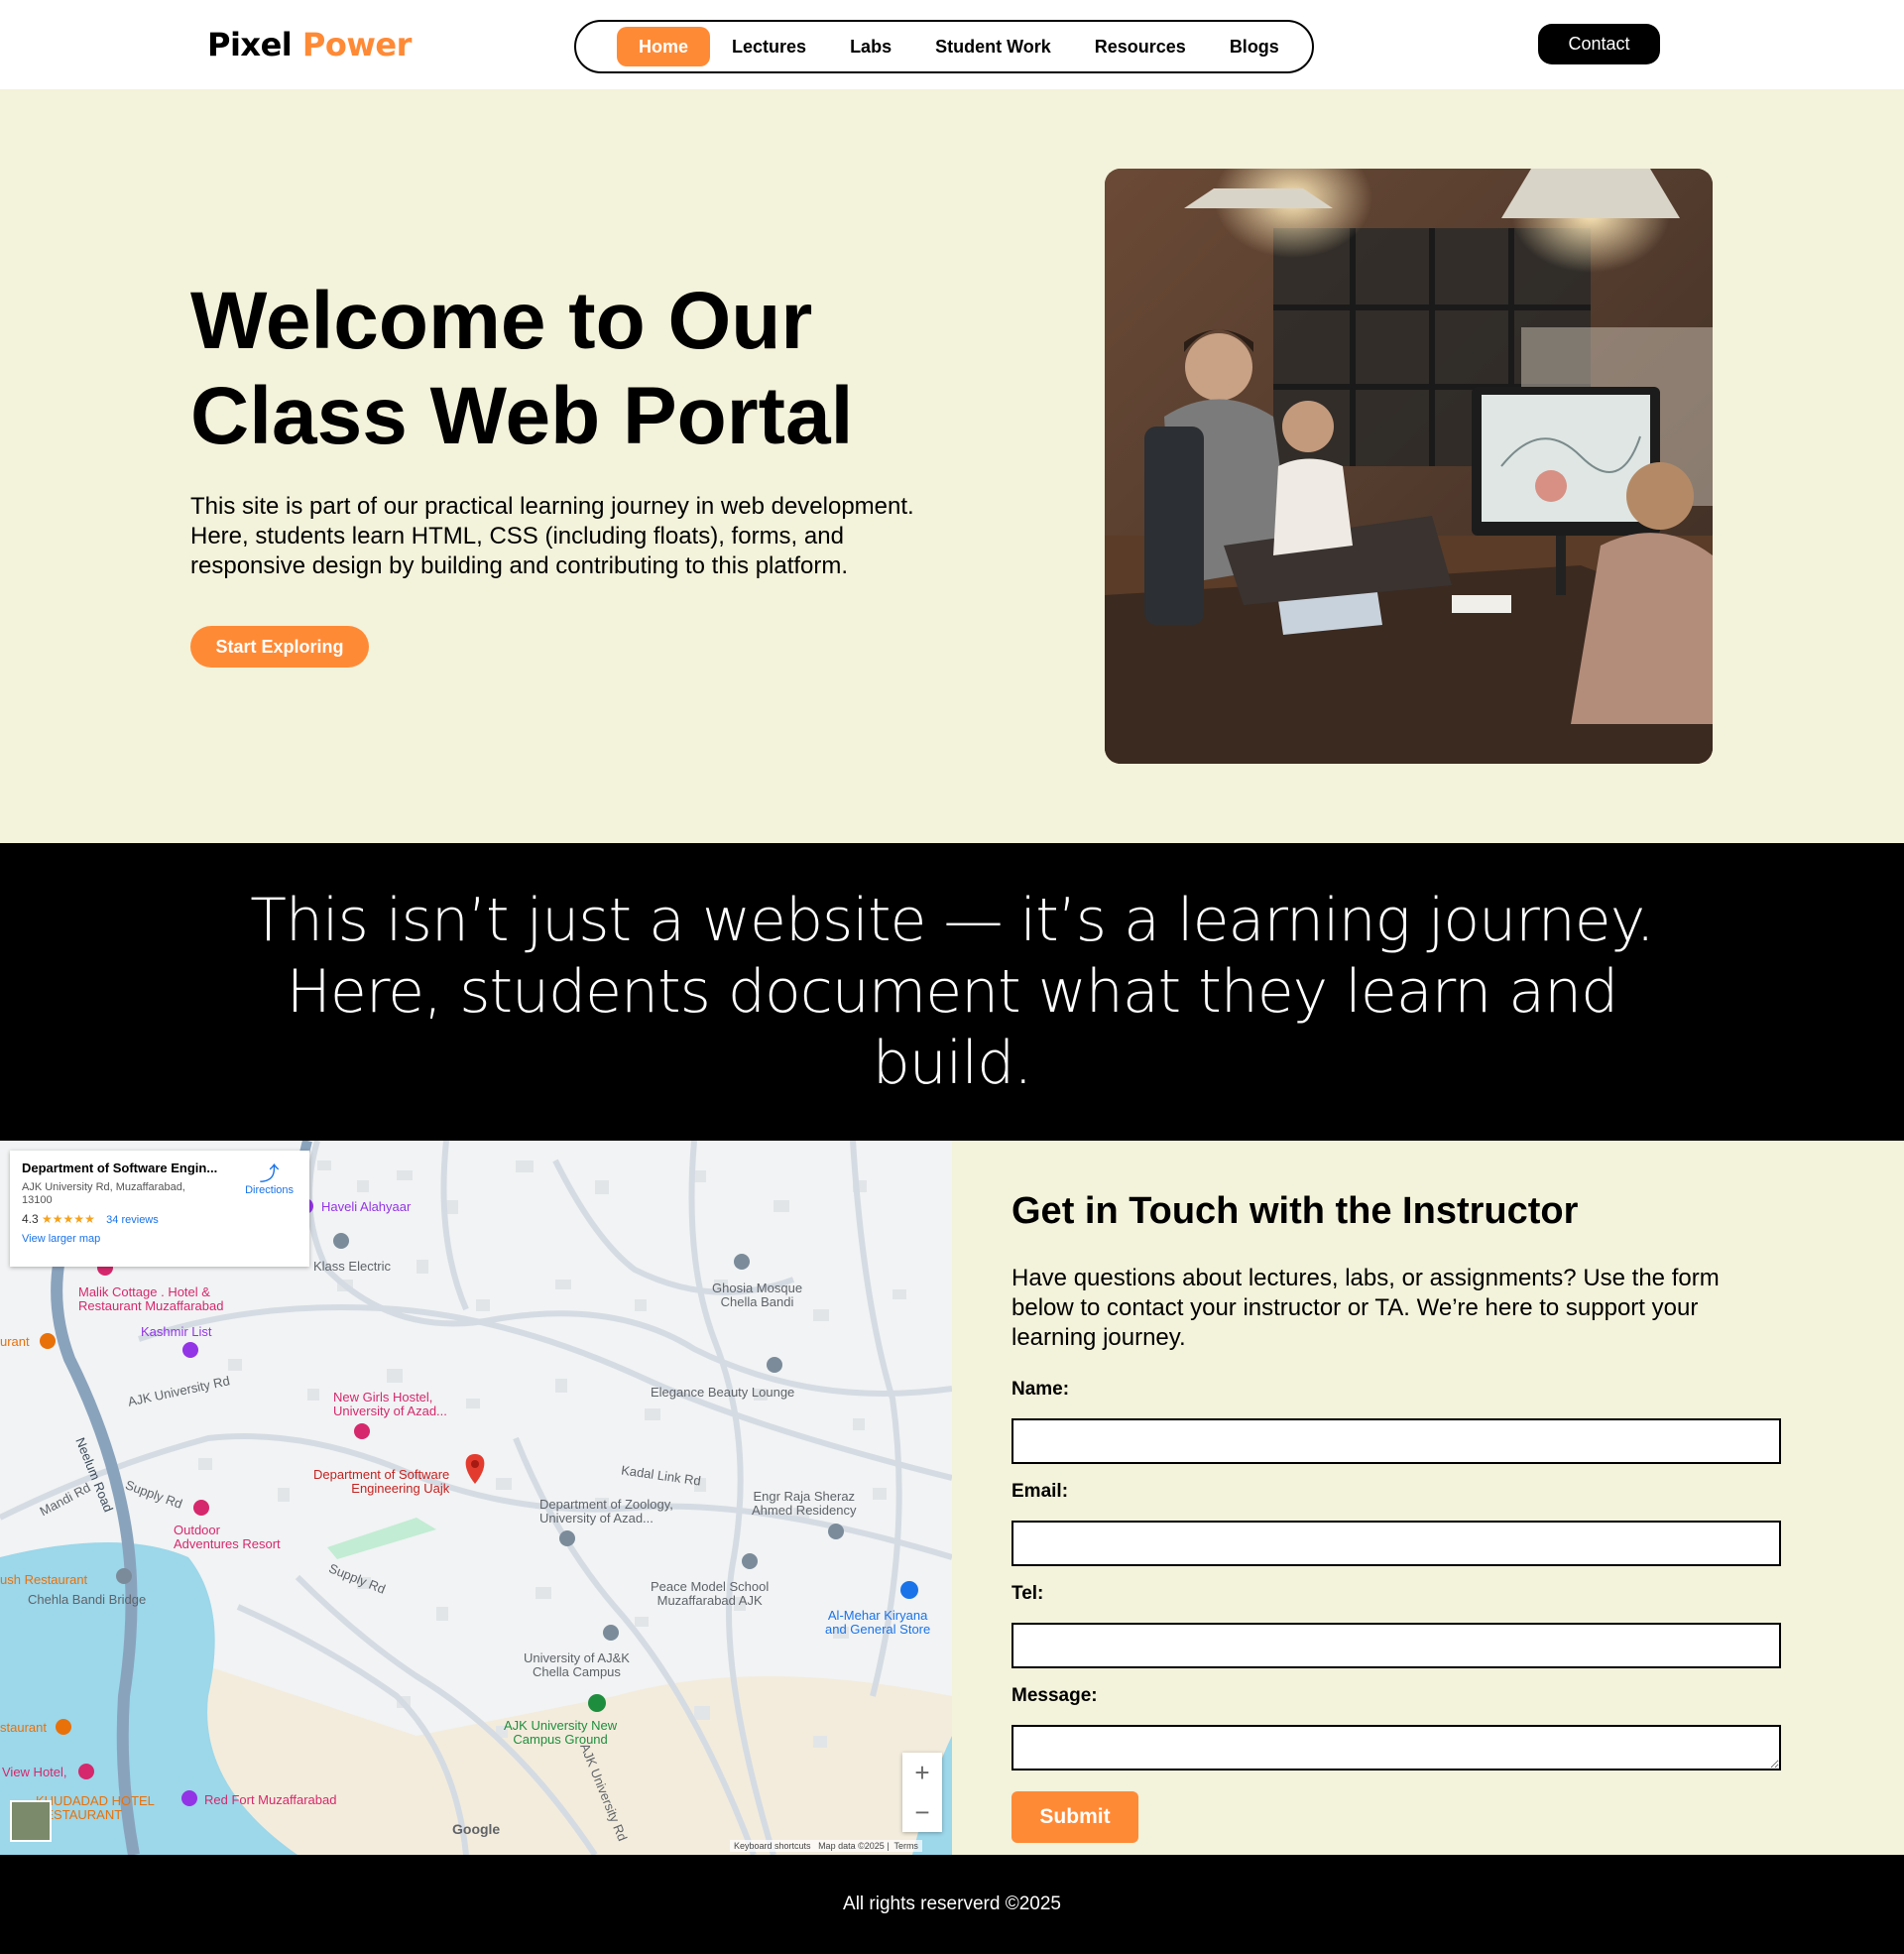  Describe the element at coordinates (279, 647) in the screenshot. I see `start-exploring-button: Start Exploring` at that location.